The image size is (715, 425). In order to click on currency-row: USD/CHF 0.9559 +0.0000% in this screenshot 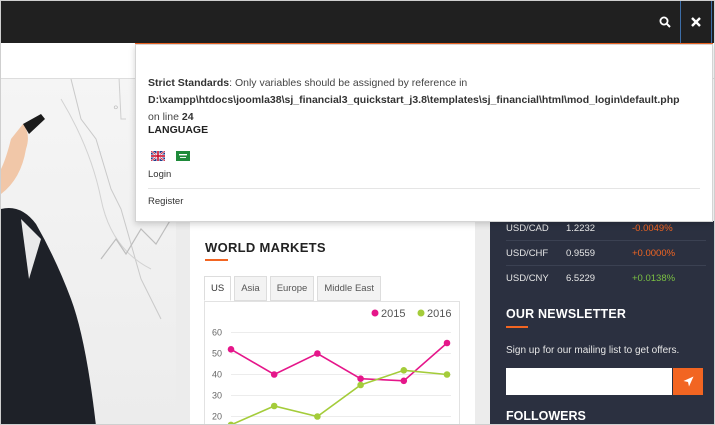, I will do `click(606, 253)`.